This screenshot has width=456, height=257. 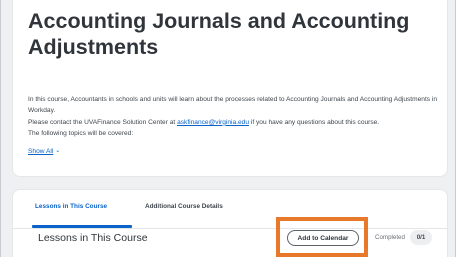 I want to click on chevron-down-icon: ⌄, so click(x=58, y=150).